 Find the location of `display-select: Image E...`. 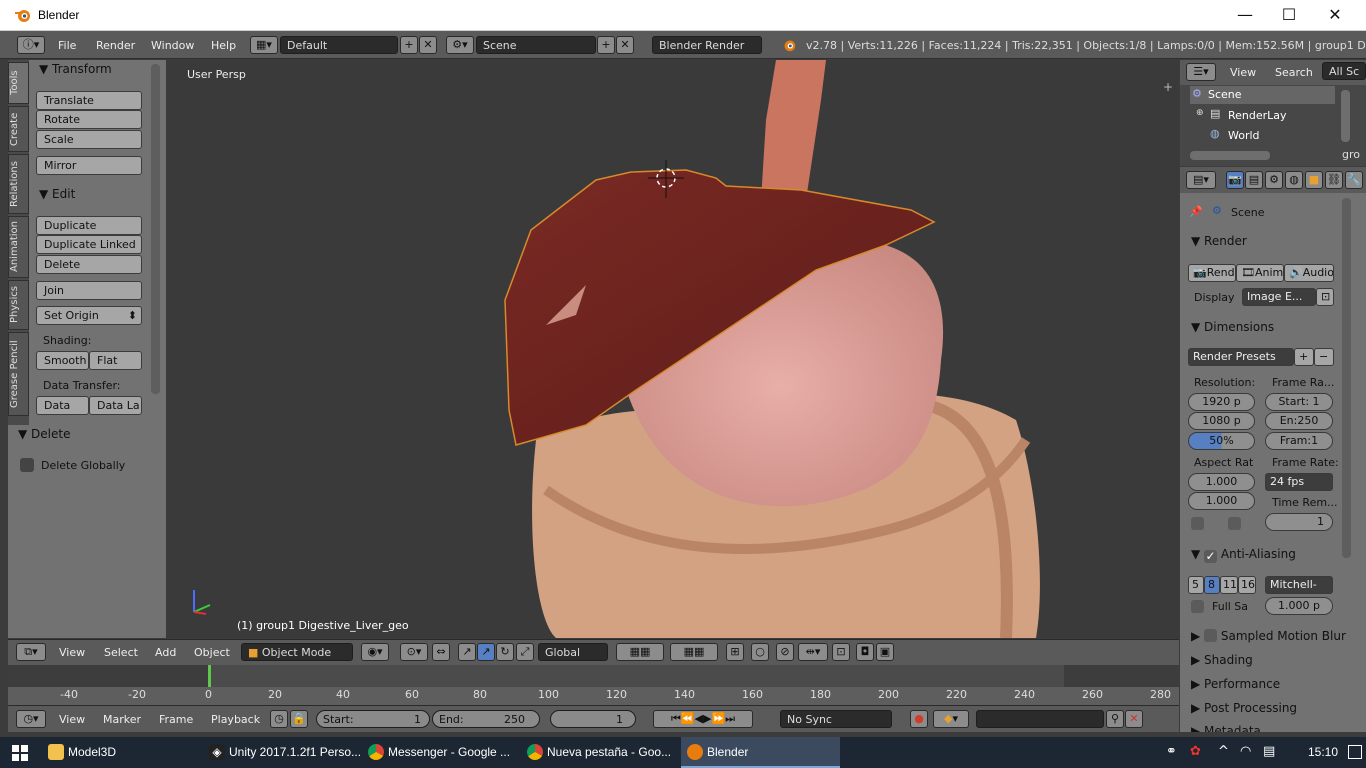

display-select: Image E... is located at coordinates (1279, 297).